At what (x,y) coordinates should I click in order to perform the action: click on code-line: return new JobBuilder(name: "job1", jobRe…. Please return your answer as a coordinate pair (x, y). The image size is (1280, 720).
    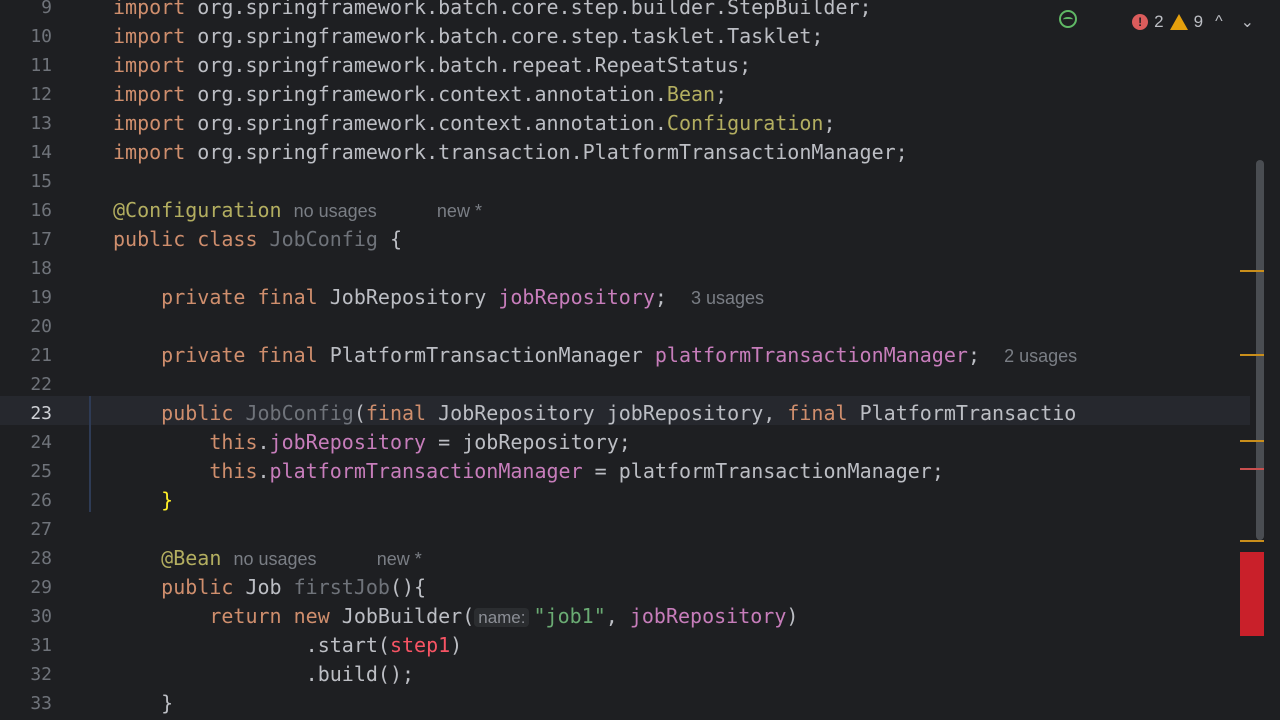
    Looking at the image, I should click on (455, 616).